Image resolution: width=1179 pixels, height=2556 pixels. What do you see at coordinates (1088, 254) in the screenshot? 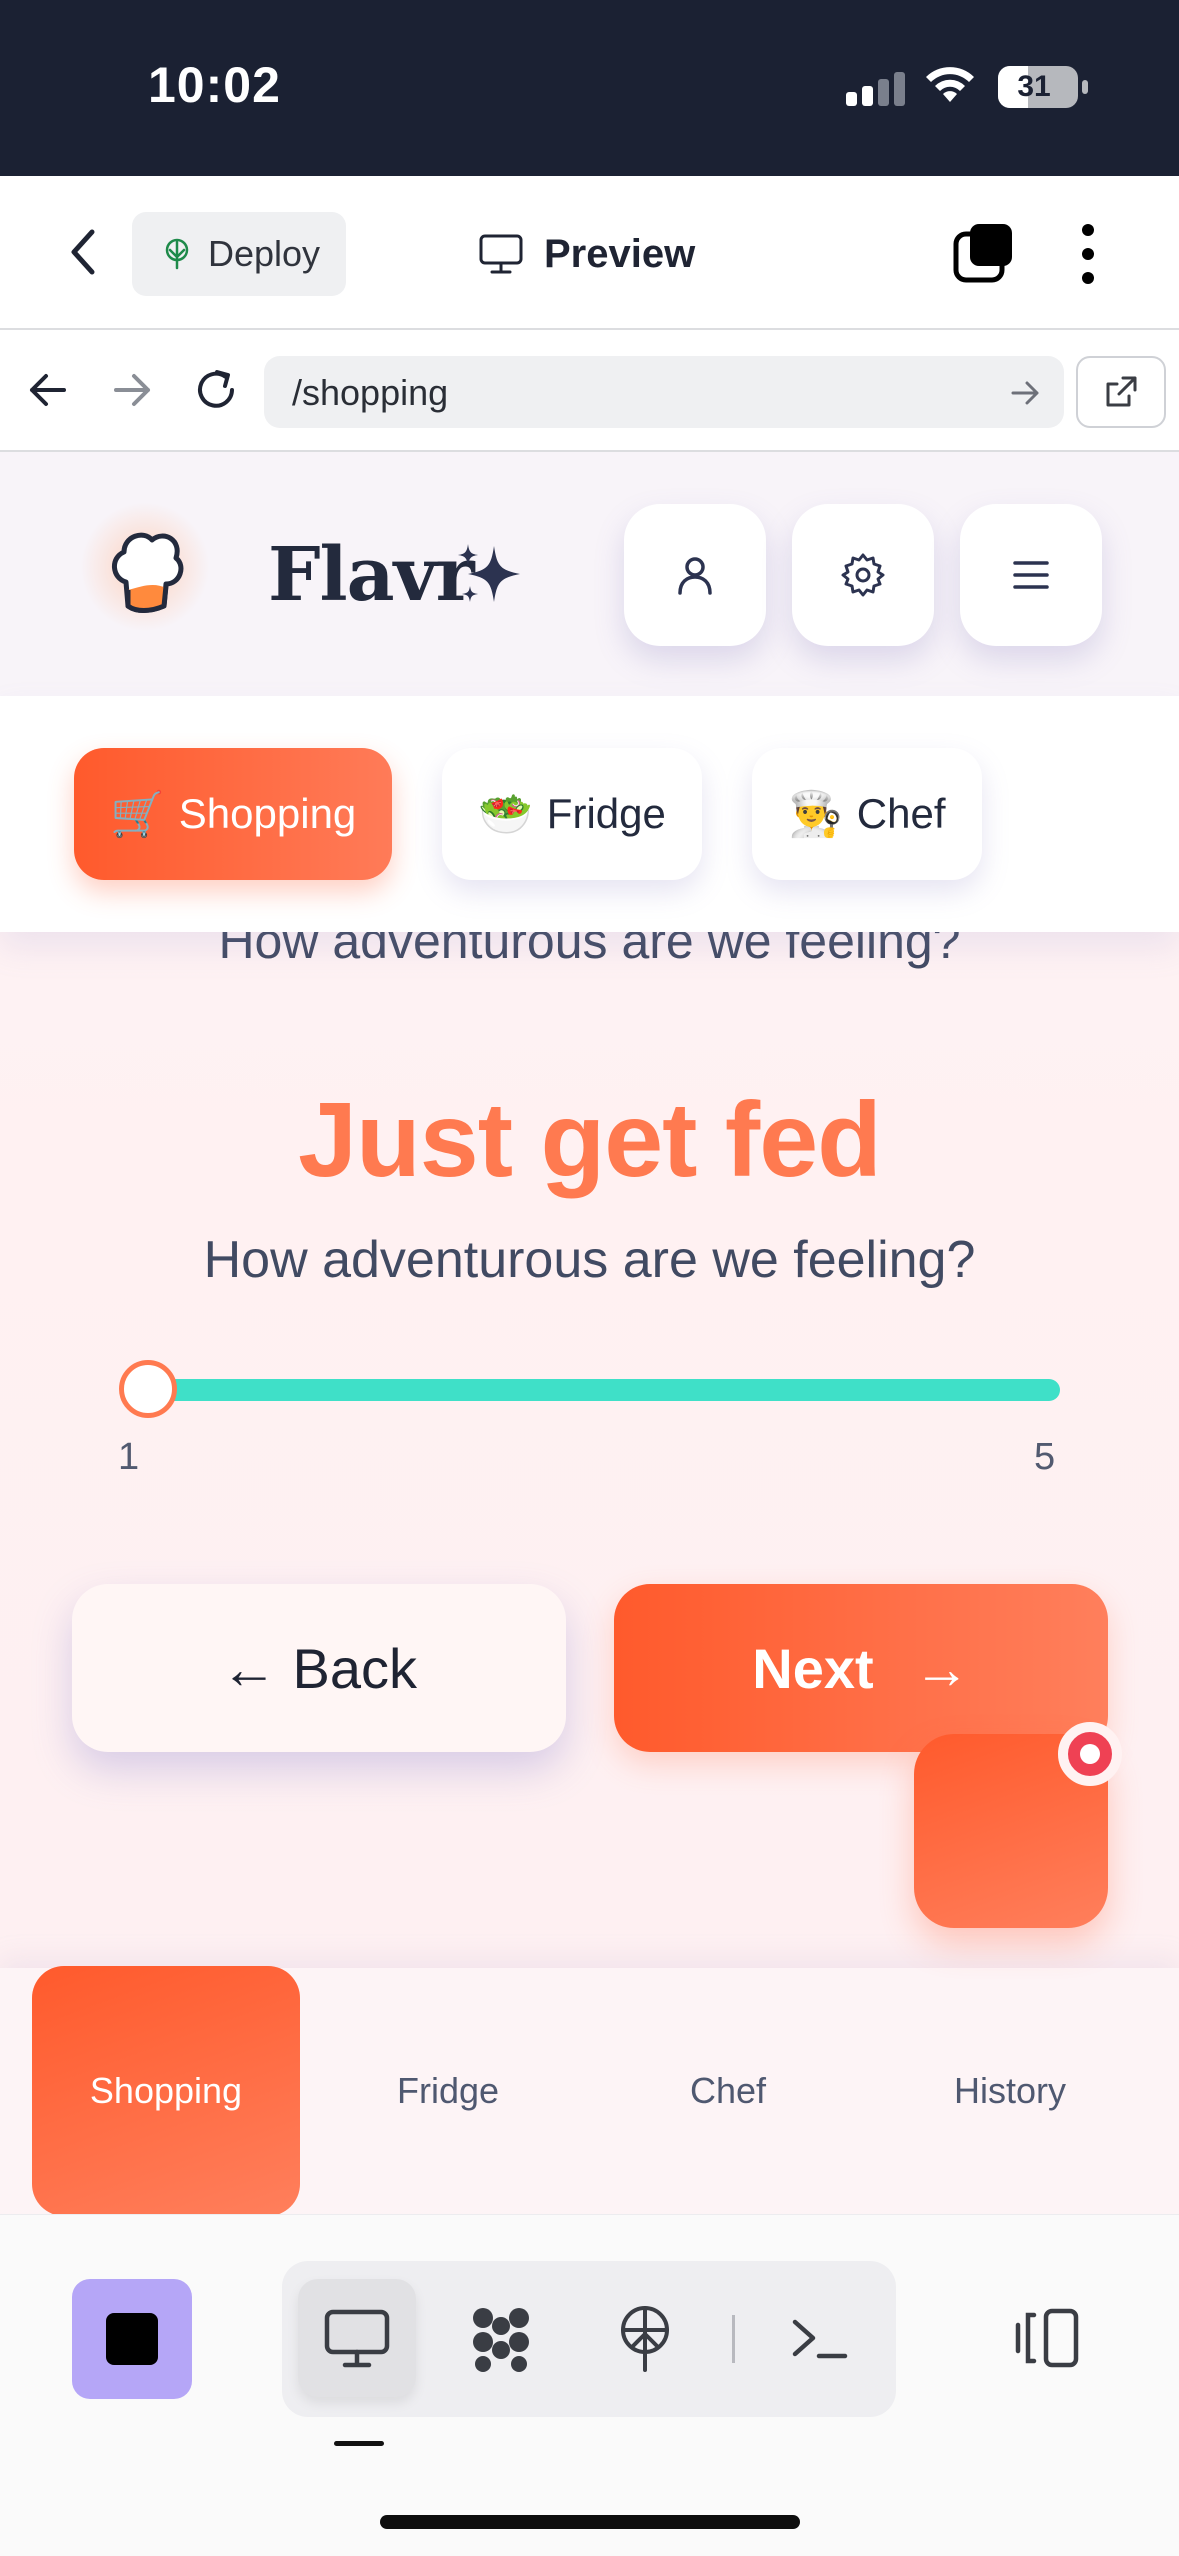
I see `more-options-icon` at bounding box center [1088, 254].